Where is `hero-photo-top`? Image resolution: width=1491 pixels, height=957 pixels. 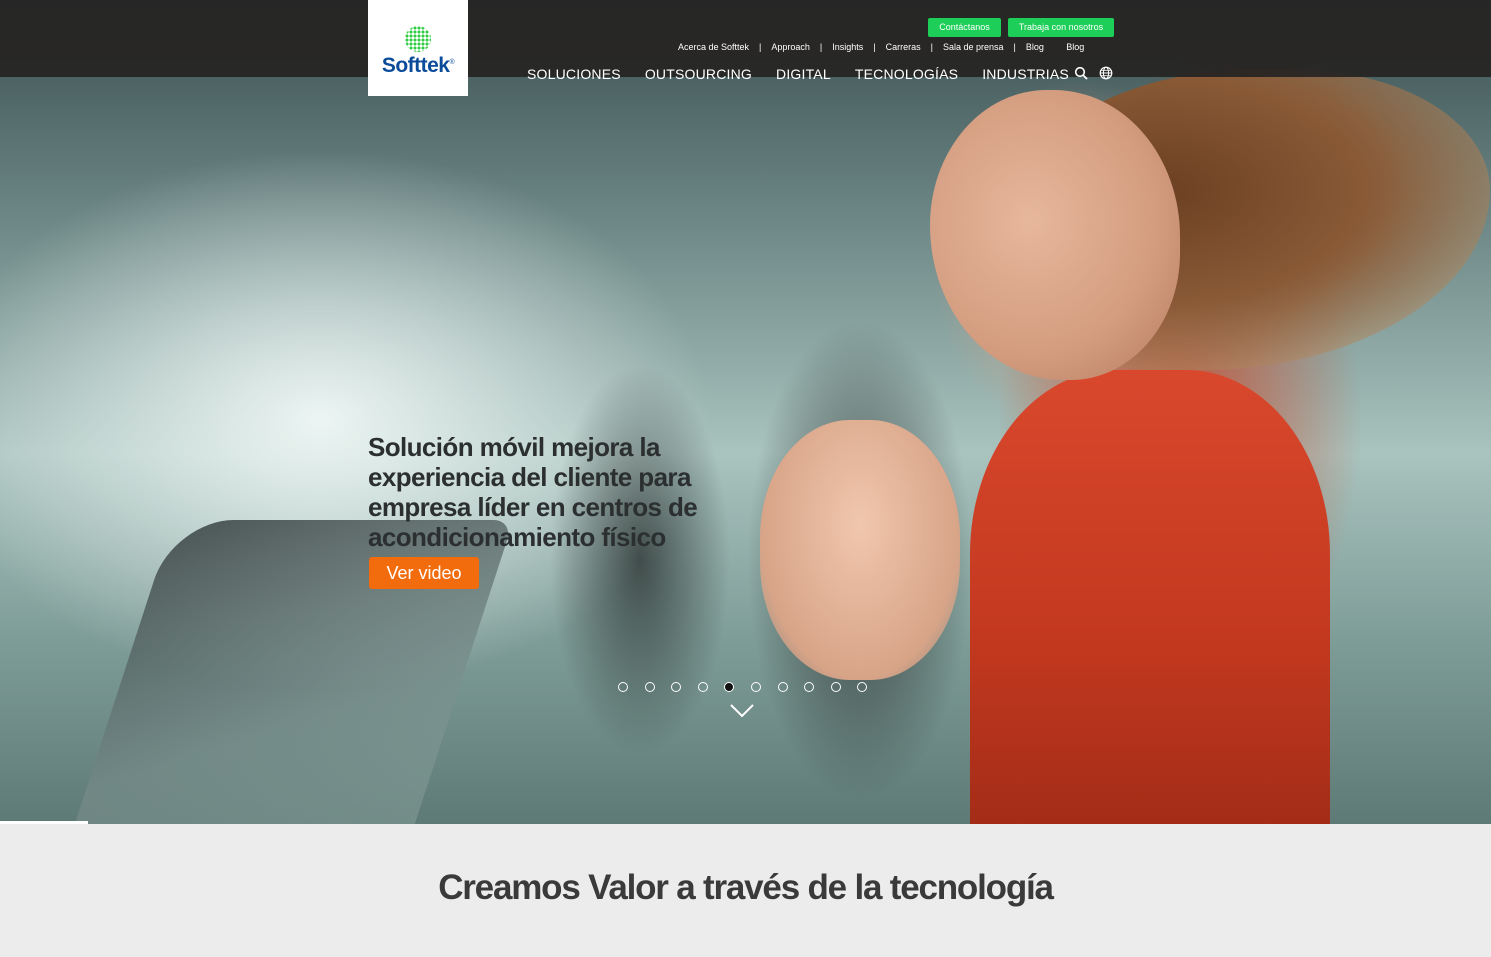 hero-photo-top is located at coordinates (1150, 597).